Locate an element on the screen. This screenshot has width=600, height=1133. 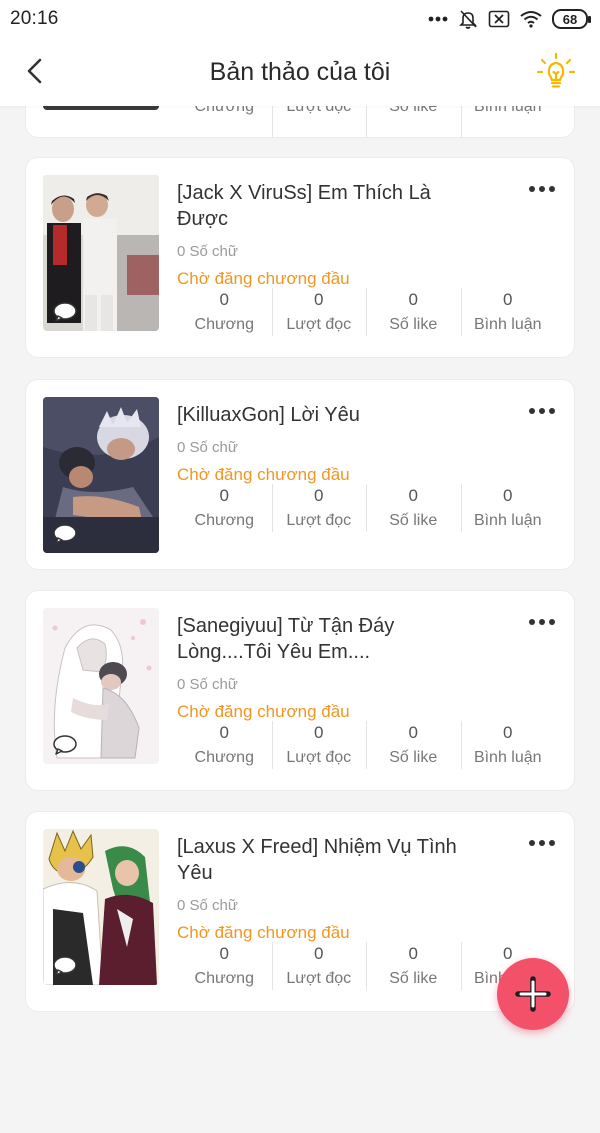
page-title: Bản thảo của tôi is located at coordinates (300, 71).